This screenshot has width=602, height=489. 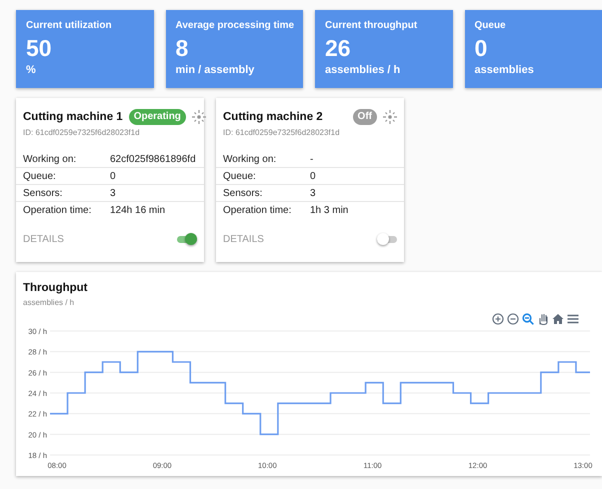 I want to click on kpi-unit: assemblies, so click(x=504, y=70).